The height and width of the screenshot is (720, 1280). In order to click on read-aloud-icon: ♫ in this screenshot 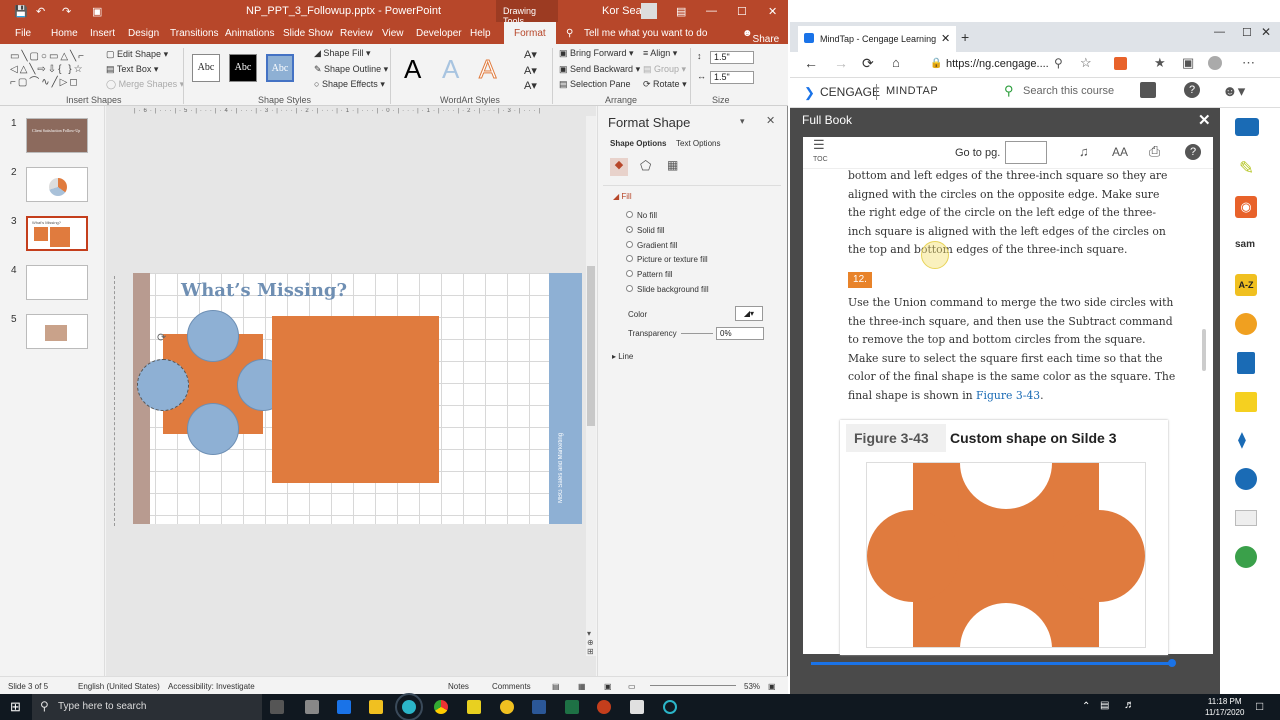, I will do `click(1084, 151)`.